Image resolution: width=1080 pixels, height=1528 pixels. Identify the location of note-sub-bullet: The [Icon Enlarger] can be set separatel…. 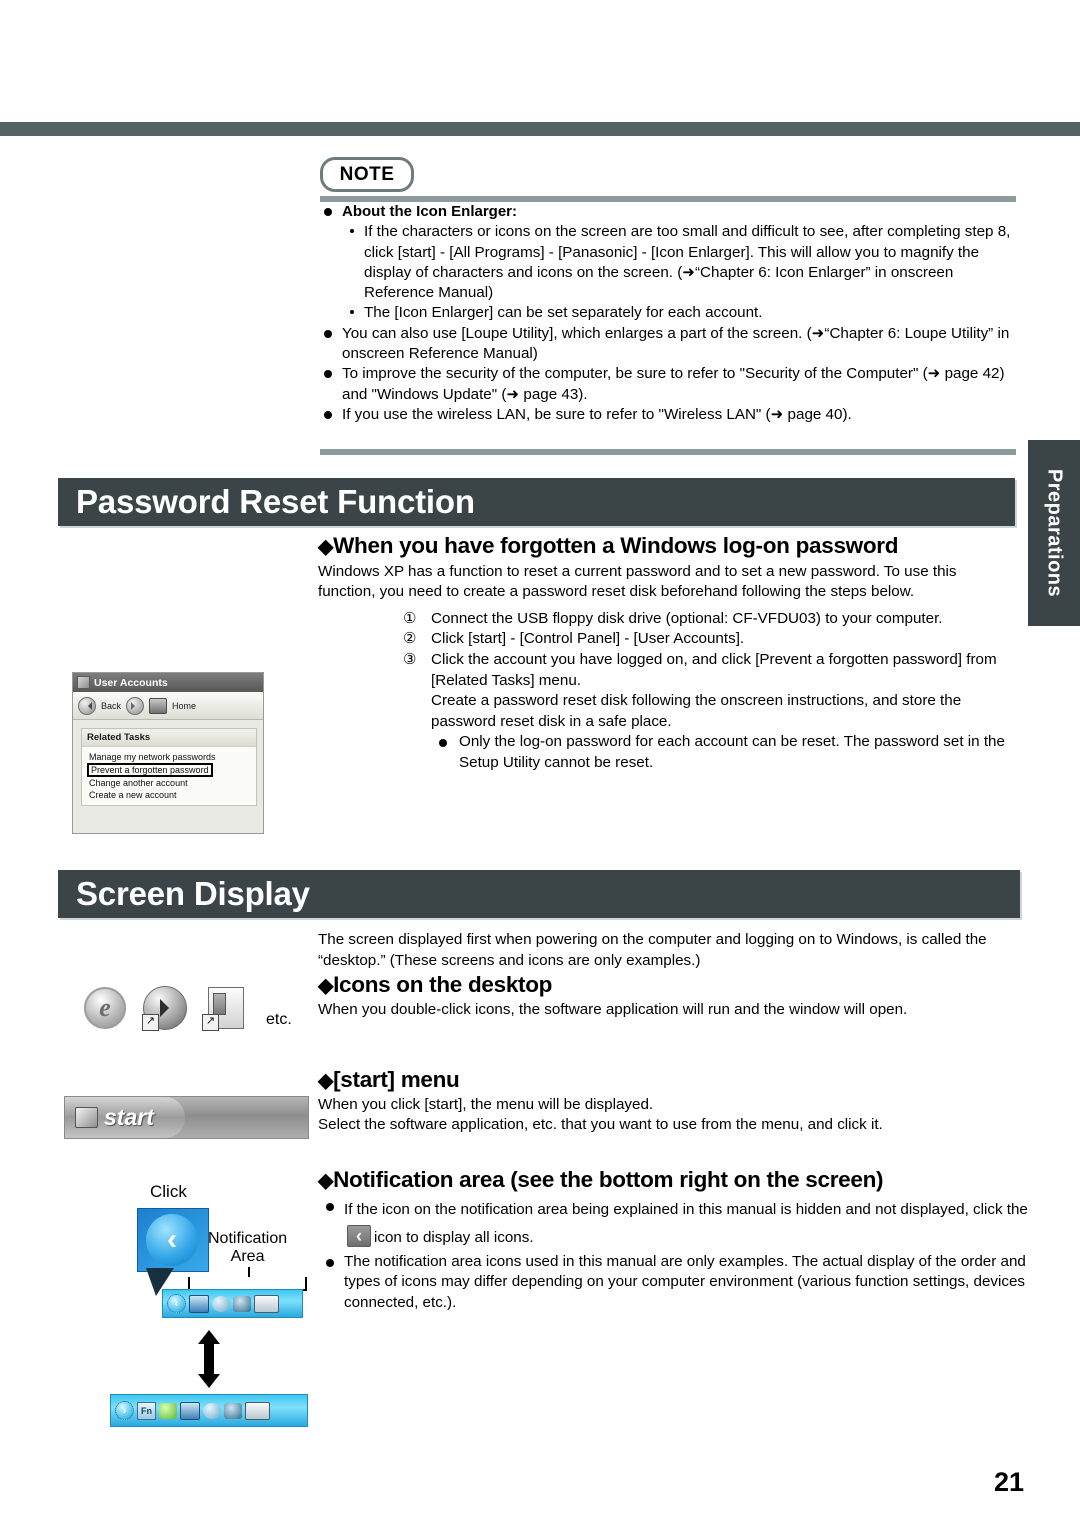
(670, 313).